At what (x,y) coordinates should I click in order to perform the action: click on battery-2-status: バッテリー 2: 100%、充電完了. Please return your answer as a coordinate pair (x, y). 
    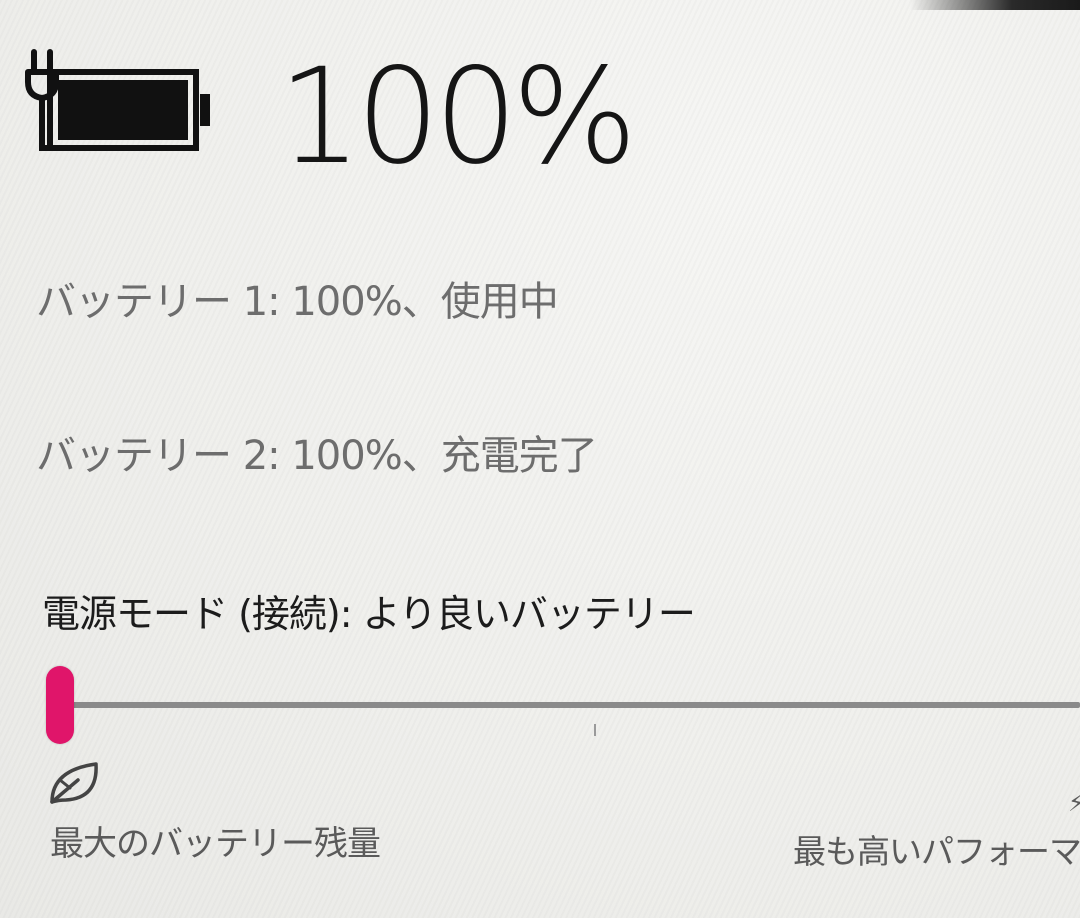
    Looking at the image, I should click on (317, 456).